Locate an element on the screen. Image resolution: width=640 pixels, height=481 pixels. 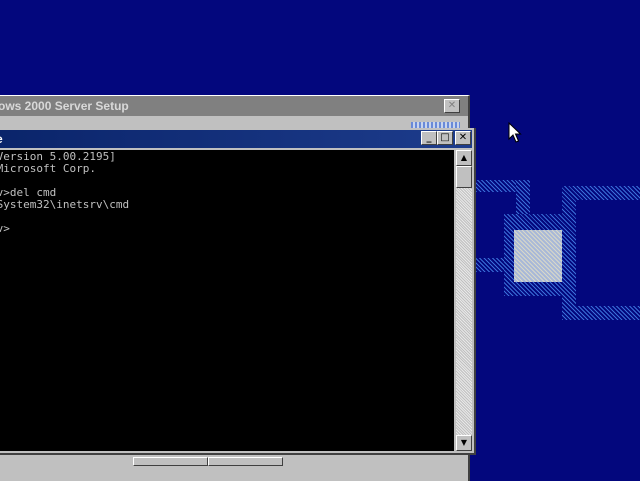
console-line: Microsoft Corp. is located at coordinates (48, 168).